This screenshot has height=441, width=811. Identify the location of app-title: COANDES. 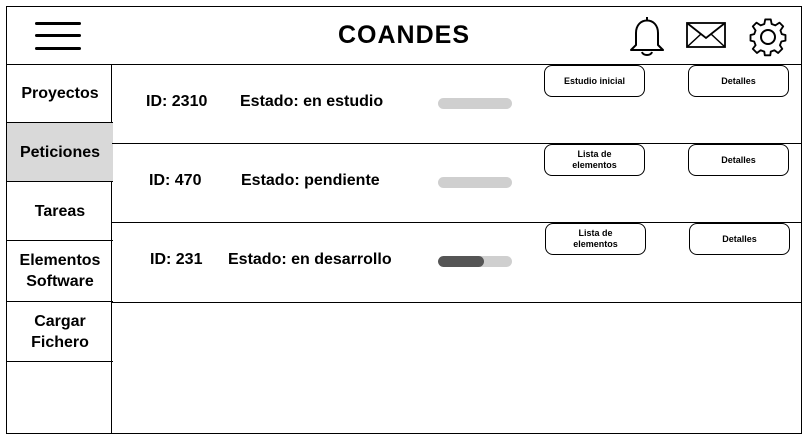
(403, 35).